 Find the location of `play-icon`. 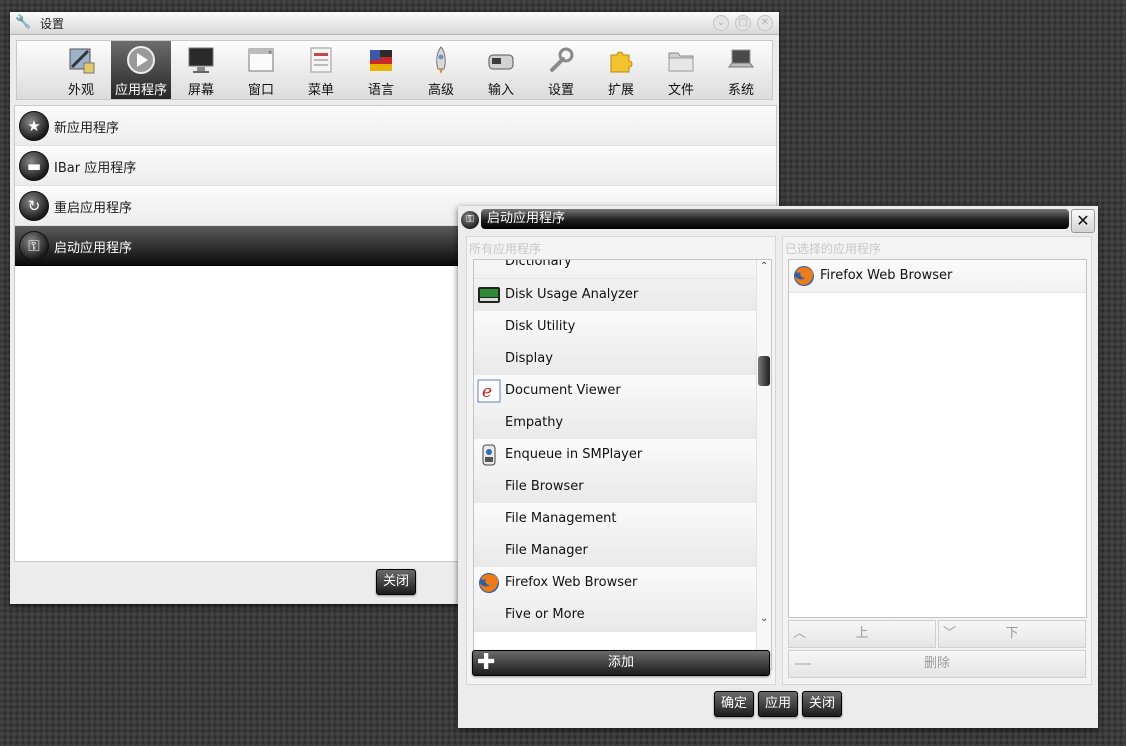

play-icon is located at coordinates (141, 60).